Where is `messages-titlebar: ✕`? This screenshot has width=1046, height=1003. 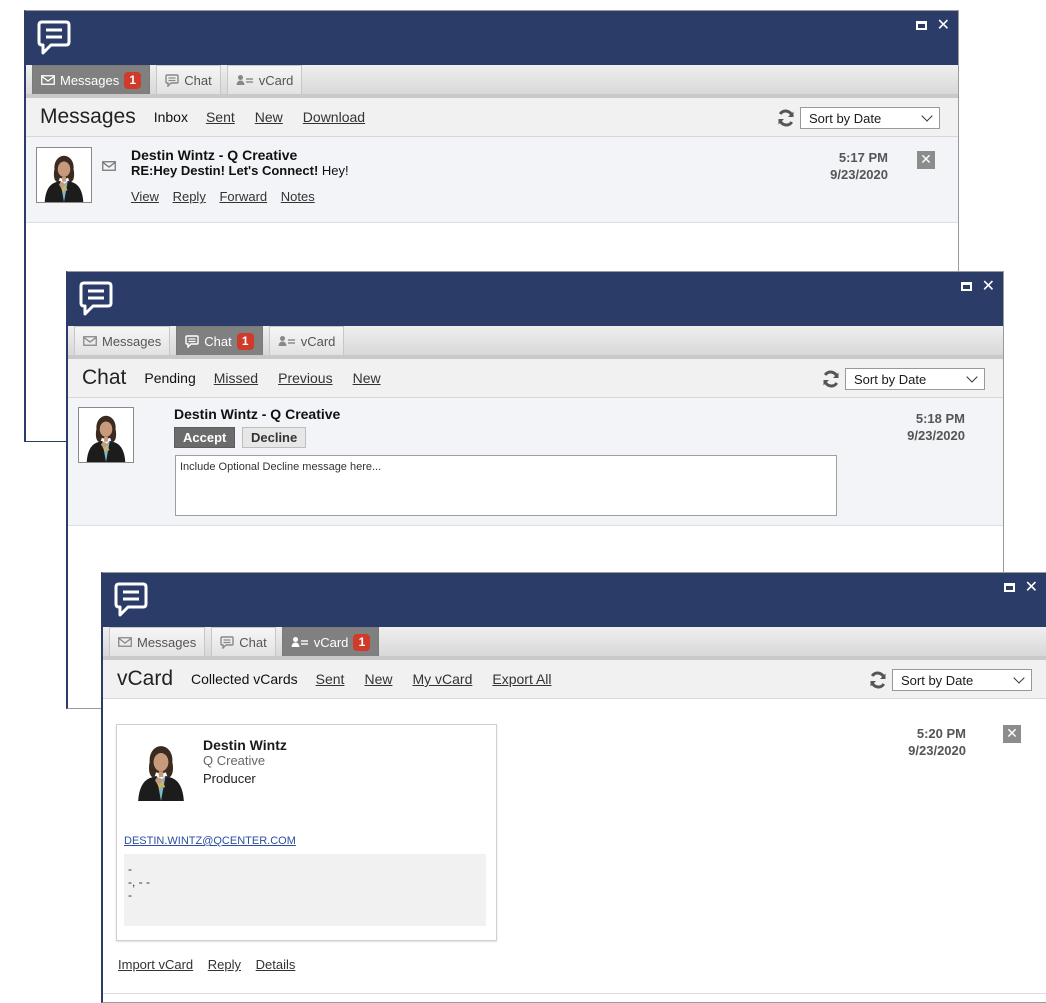
messages-titlebar: ✕ is located at coordinates (492, 38).